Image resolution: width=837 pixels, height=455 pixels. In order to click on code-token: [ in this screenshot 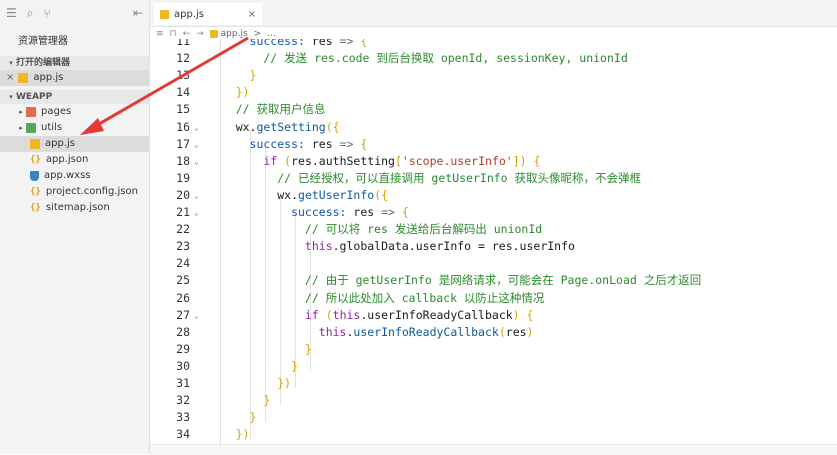, I will do `click(398, 160)`.